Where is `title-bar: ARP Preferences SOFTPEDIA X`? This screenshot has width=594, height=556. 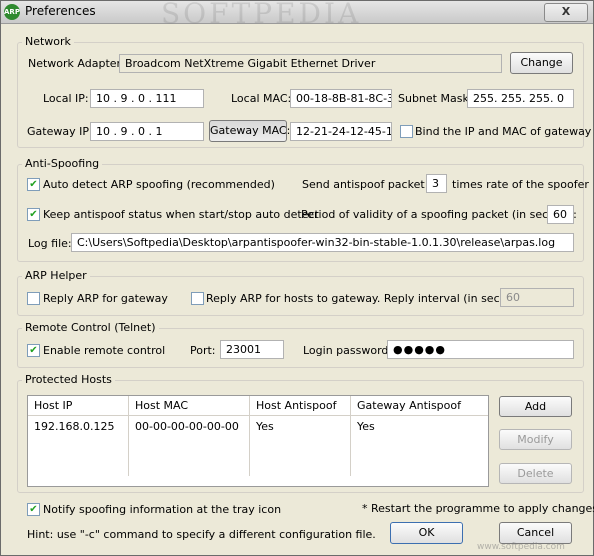 title-bar: ARP Preferences SOFTPEDIA X is located at coordinates (297, 15).